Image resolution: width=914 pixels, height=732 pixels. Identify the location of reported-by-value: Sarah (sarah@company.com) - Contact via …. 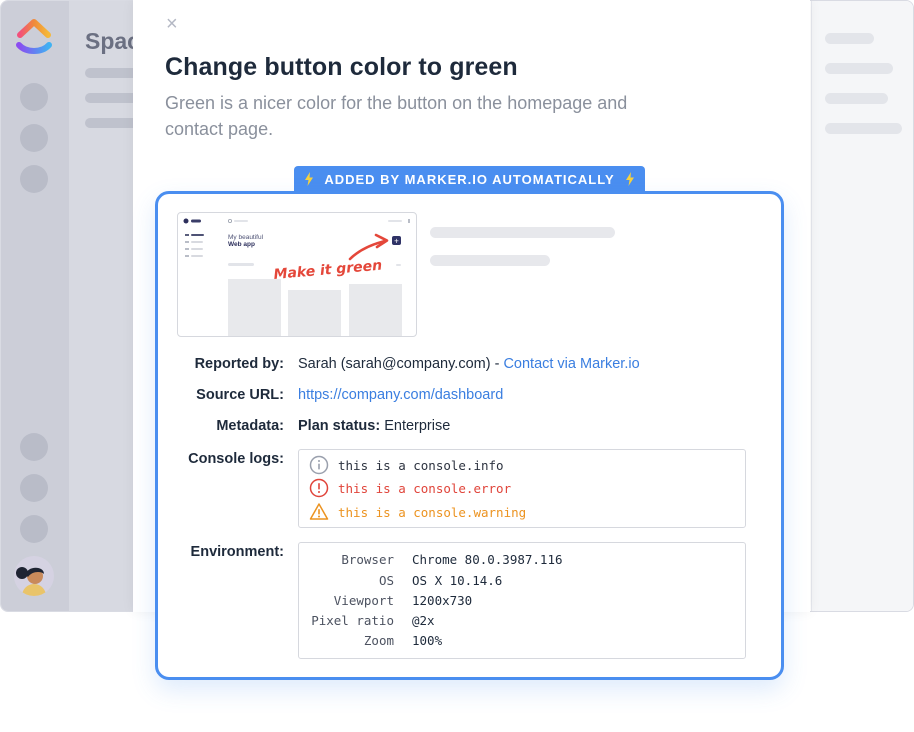
(469, 364).